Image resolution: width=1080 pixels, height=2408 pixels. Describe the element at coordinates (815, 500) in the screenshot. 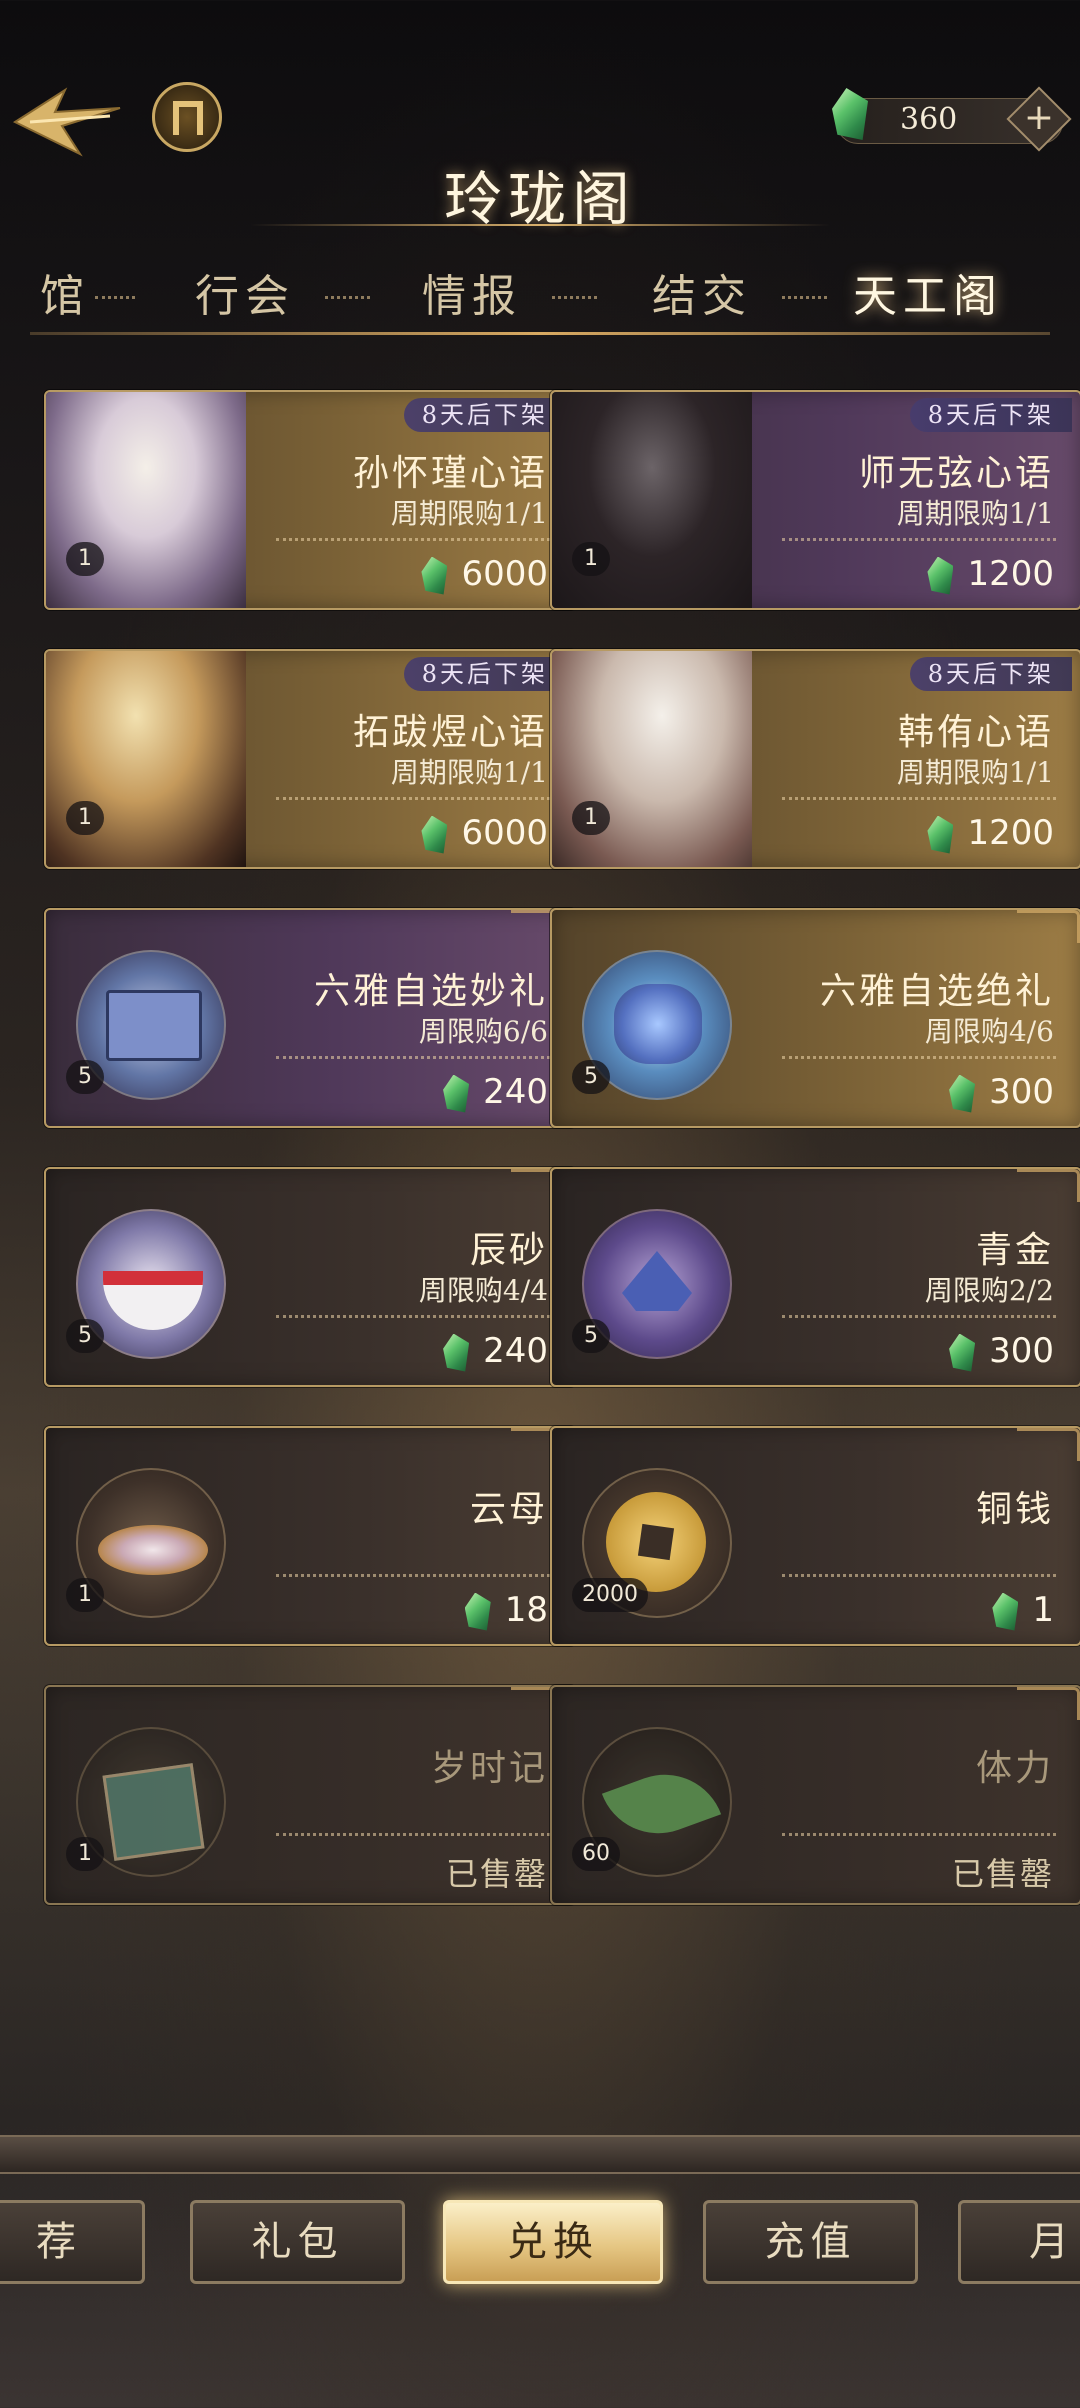

I see `shop-card: 8天后下架 1 师无弦心语 周期限购1/1 1200` at that location.